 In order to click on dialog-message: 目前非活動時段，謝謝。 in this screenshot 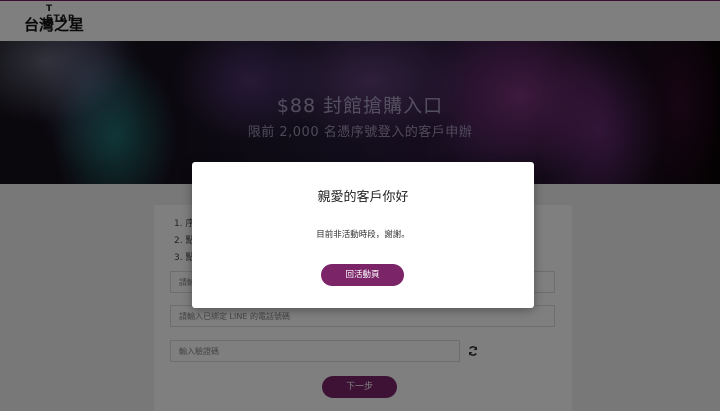, I will do `click(363, 235)`.